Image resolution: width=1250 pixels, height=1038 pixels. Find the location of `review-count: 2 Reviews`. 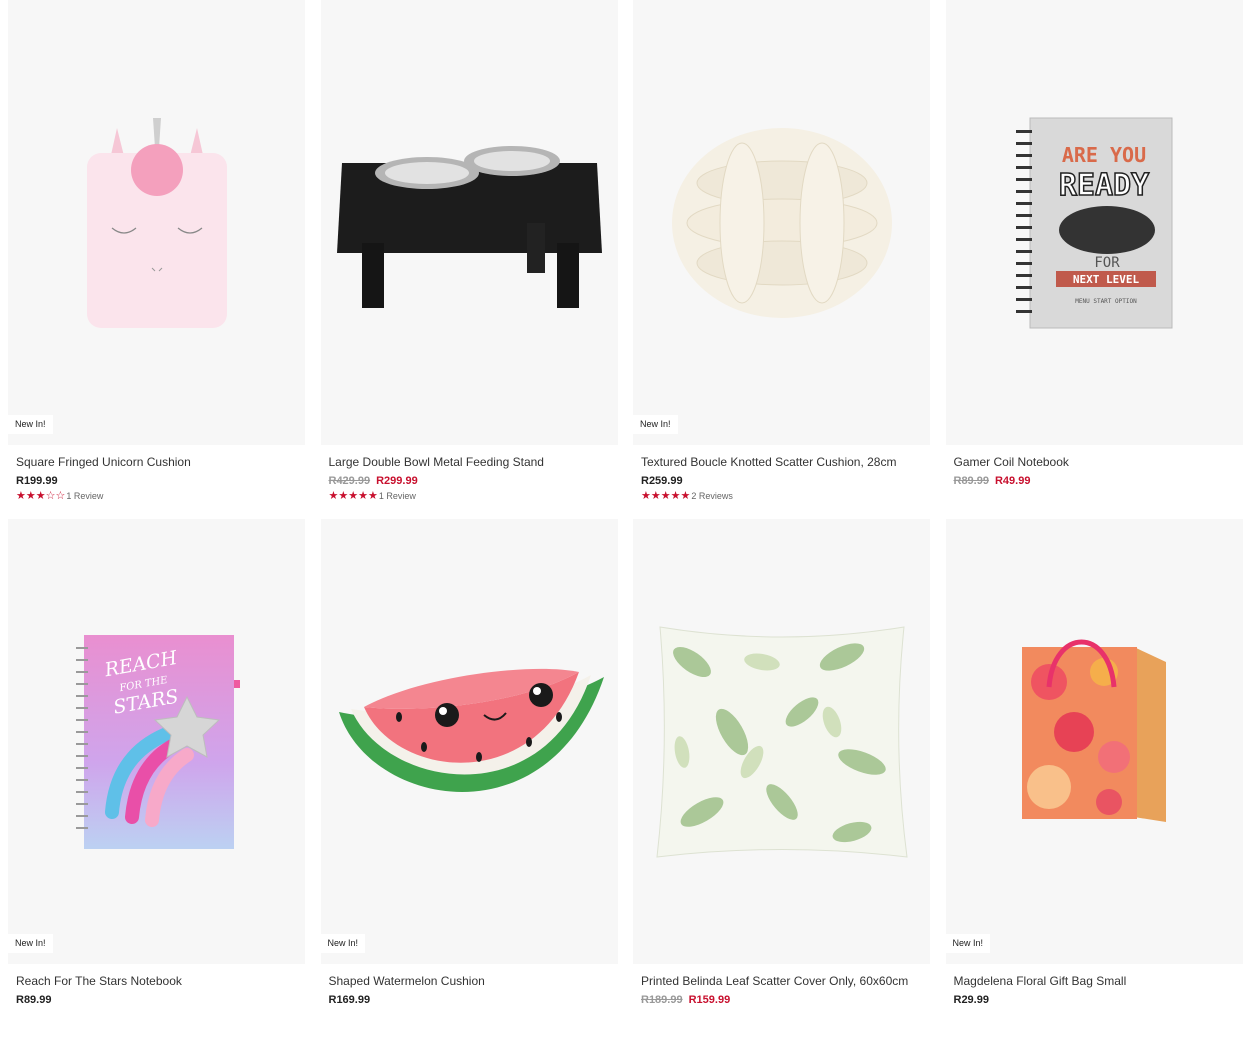

review-count: 2 Reviews is located at coordinates (712, 496).